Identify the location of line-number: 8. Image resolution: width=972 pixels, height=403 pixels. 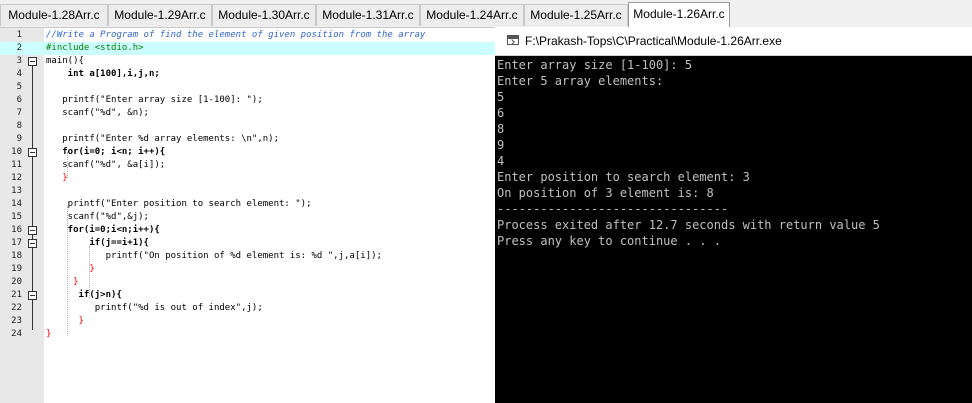
(19, 126).